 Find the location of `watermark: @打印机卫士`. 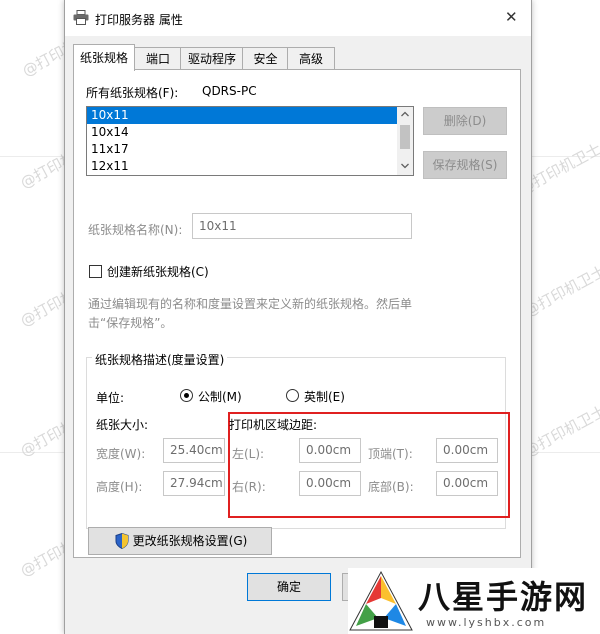

watermark: @打印机卫士 is located at coordinates (560, 291).